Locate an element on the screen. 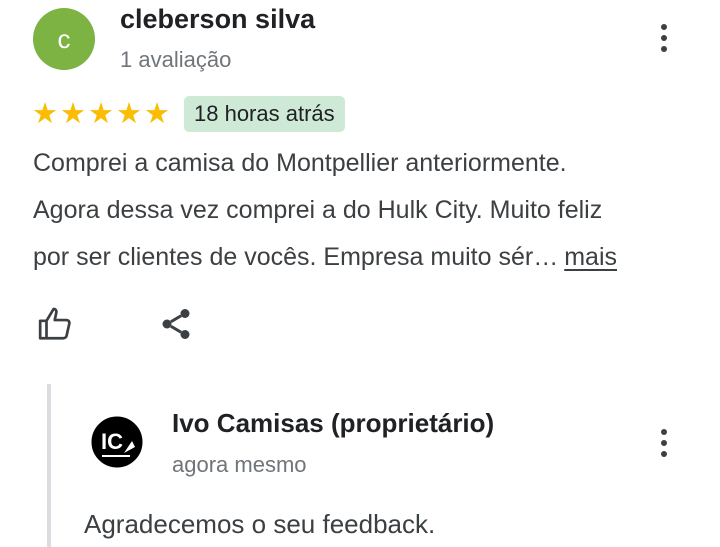 The height and width of the screenshot is (547, 720). star-rating: ★ ★ ★ ★ ★ is located at coordinates (101, 114).